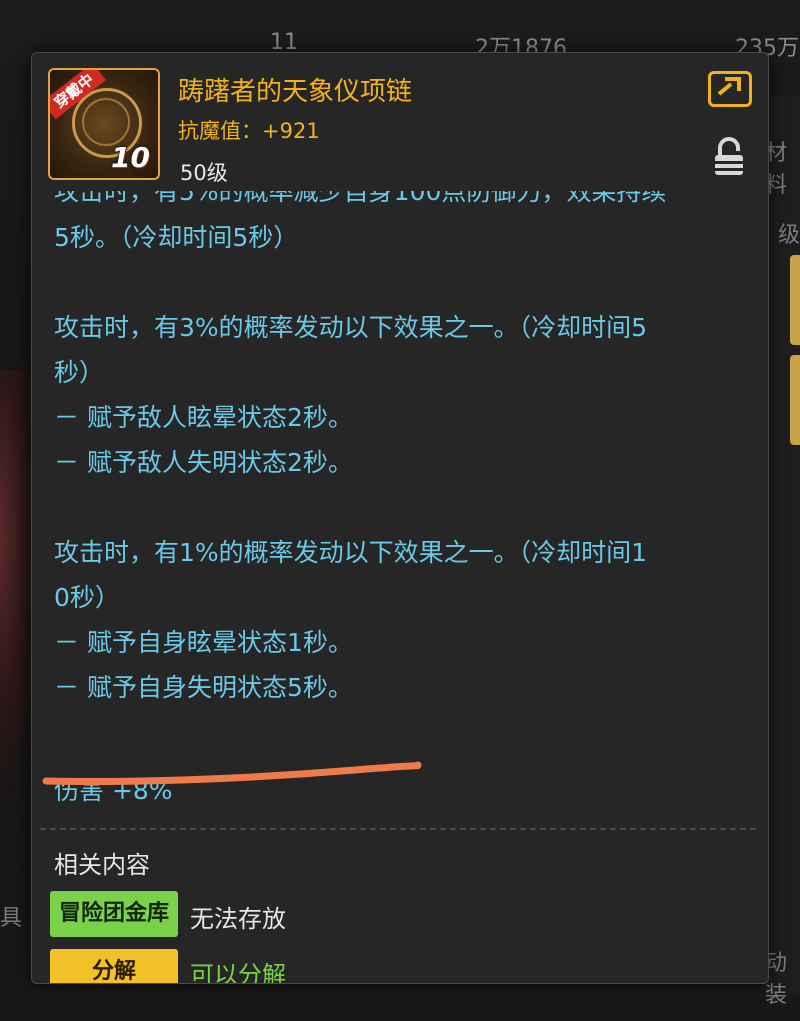 Image resolution: width=800 pixels, height=1021 pixels. I want to click on desc-line: 0秒）, so click(87, 597).